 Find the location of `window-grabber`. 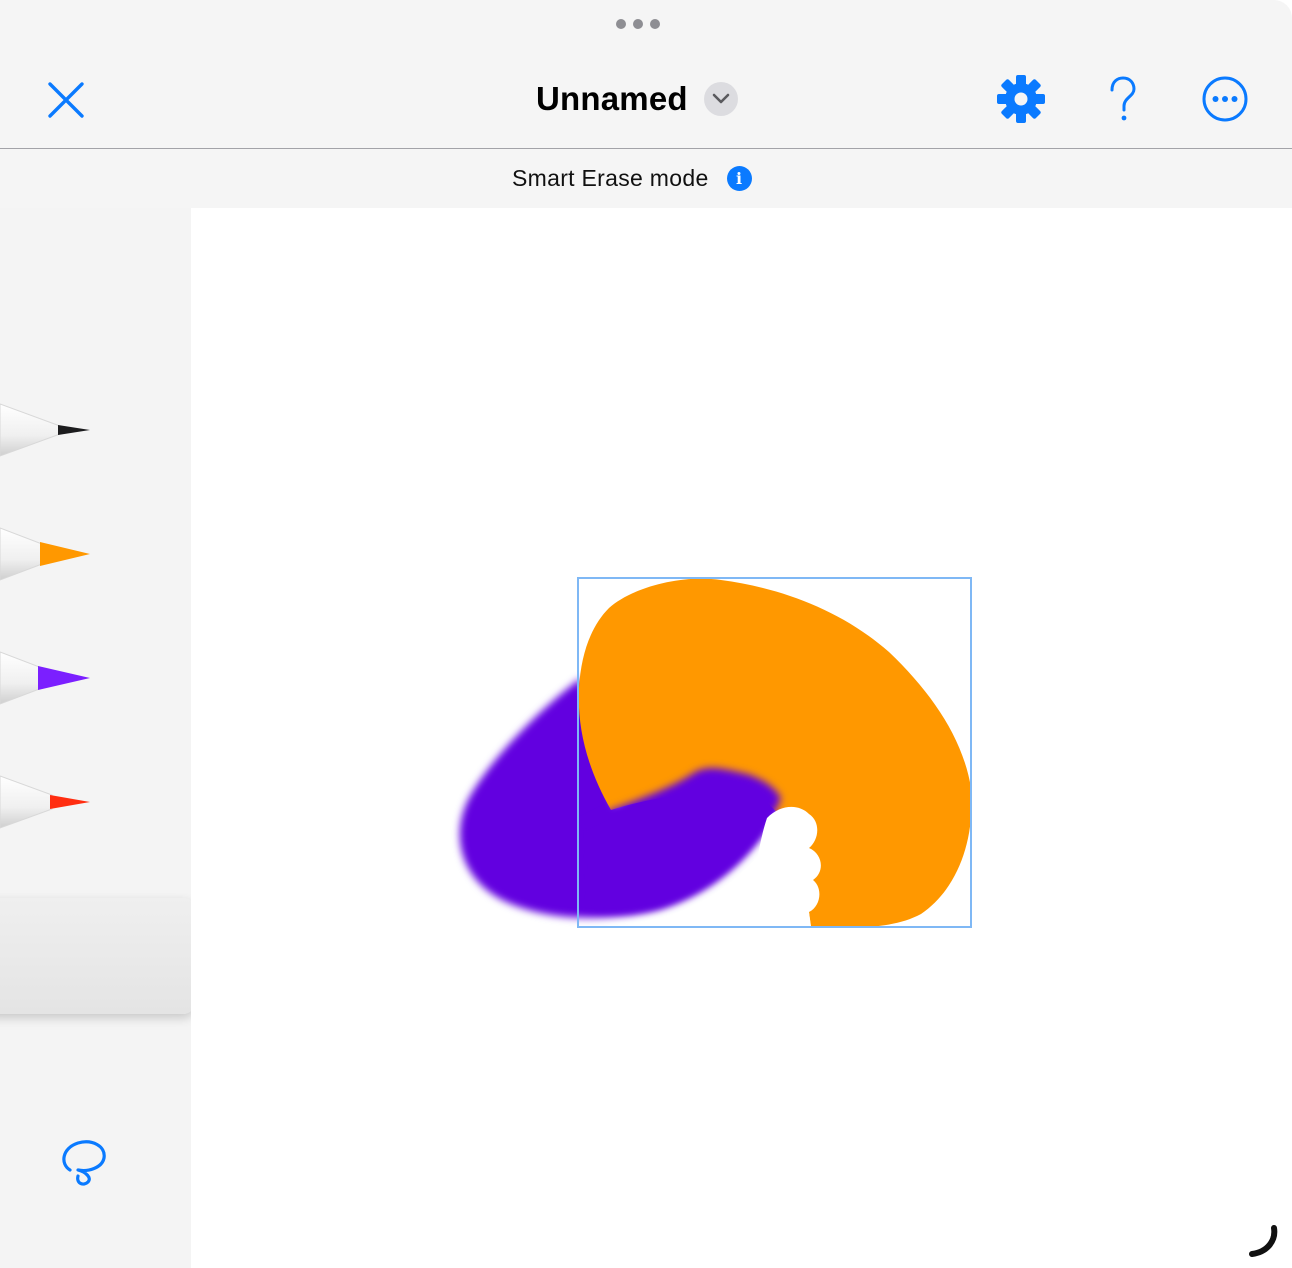

window-grabber is located at coordinates (638, 24).